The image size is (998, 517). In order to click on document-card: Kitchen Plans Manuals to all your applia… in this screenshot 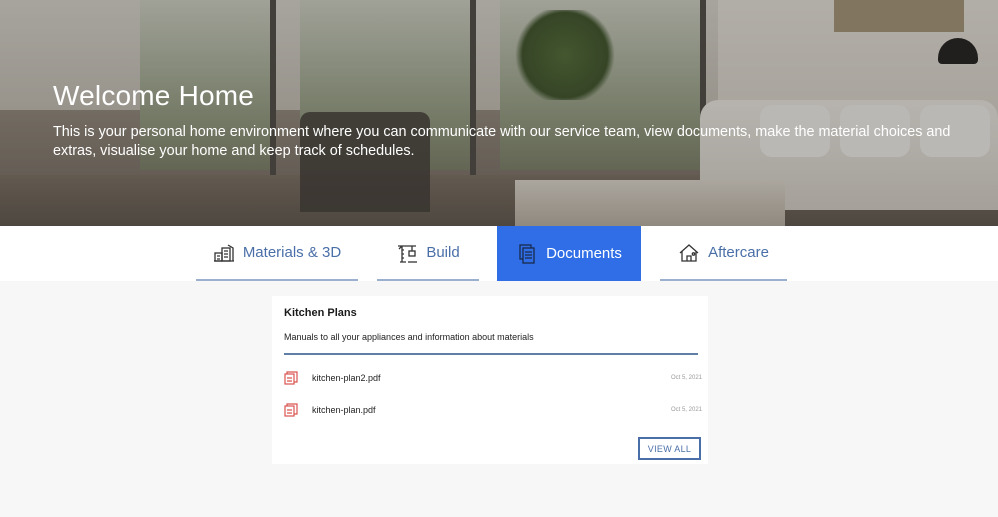, I will do `click(490, 380)`.